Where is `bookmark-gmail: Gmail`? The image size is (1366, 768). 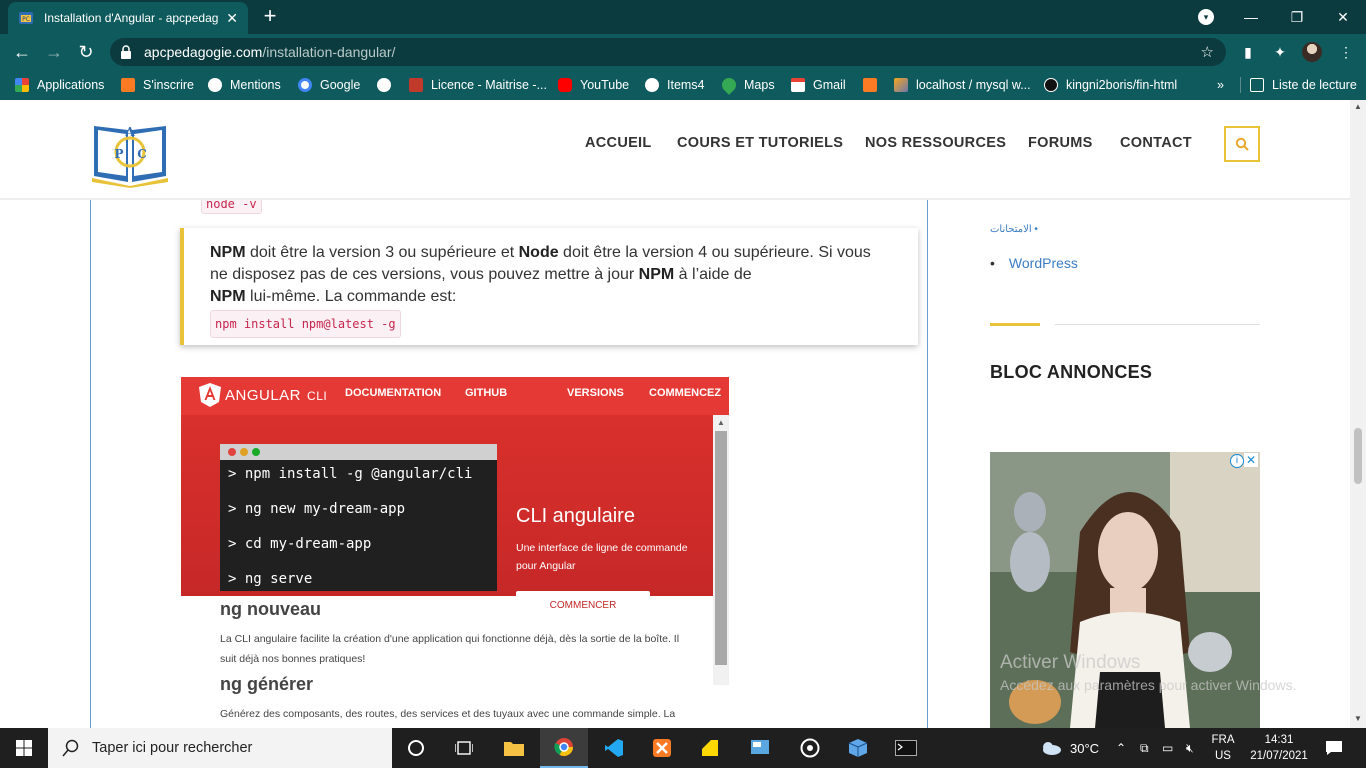
bookmark-gmail: Gmail is located at coordinates (818, 85).